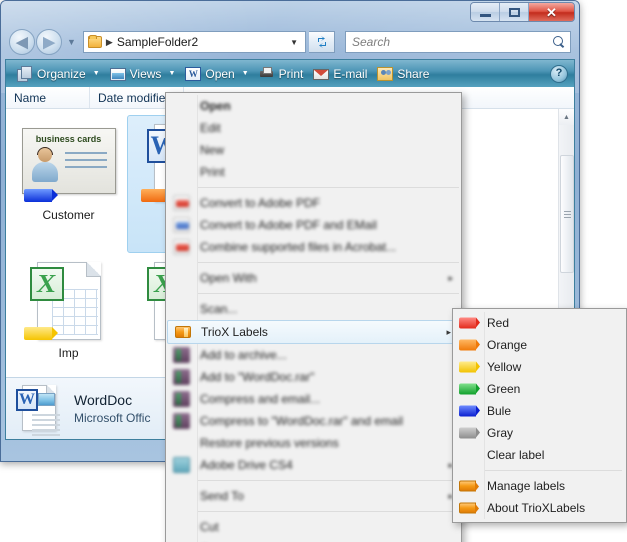 The width and height of the screenshot is (627, 542). Describe the element at coordinates (25, 74) in the screenshot. I see `organize-icon` at that location.